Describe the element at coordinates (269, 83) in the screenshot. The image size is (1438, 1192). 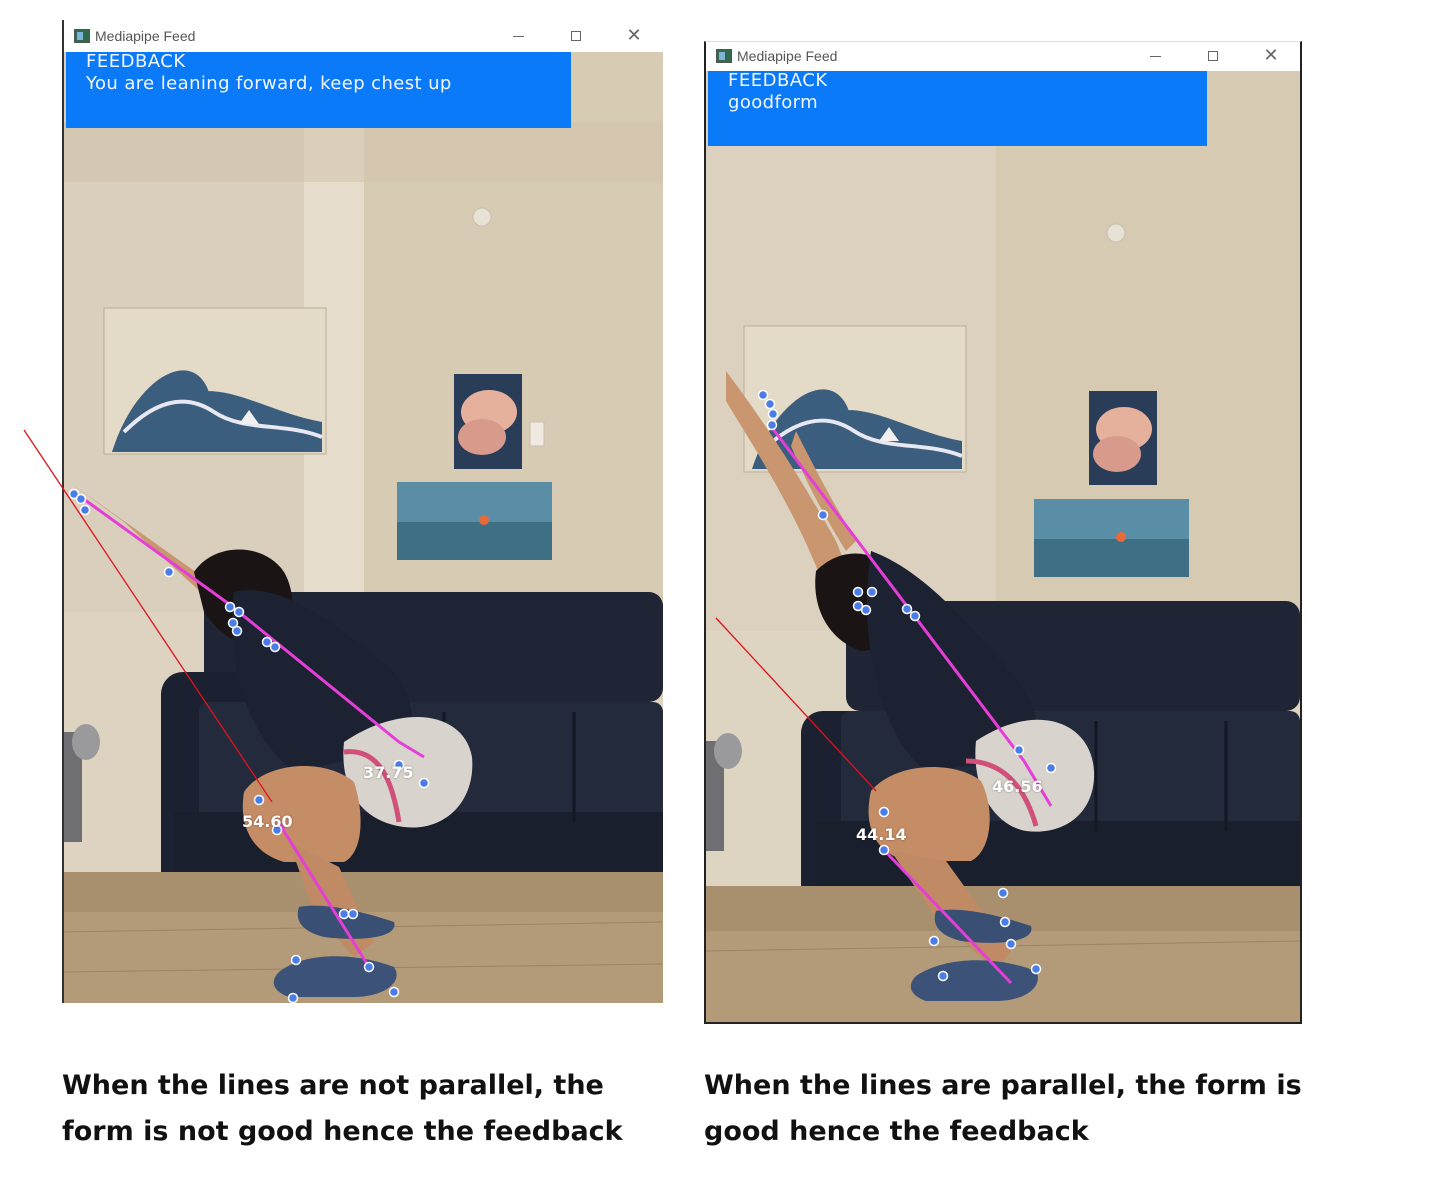
I see `feedback-message: You are leaning forward, keep chest up` at that location.